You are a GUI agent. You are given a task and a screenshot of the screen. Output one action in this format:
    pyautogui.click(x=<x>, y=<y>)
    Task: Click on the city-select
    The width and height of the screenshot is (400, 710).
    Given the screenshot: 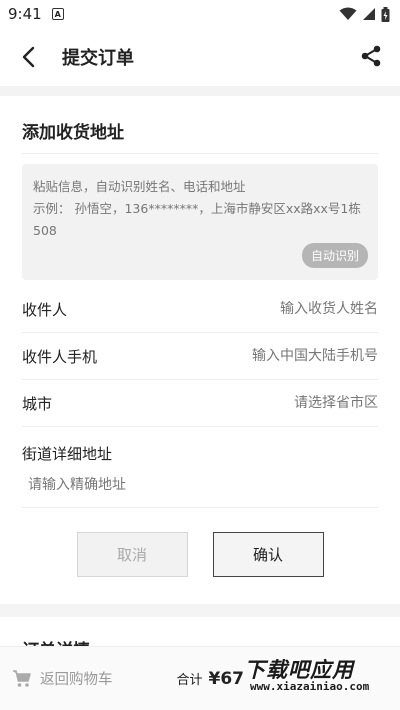 What is the action you would take?
    pyautogui.click(x=278, y=403)
    